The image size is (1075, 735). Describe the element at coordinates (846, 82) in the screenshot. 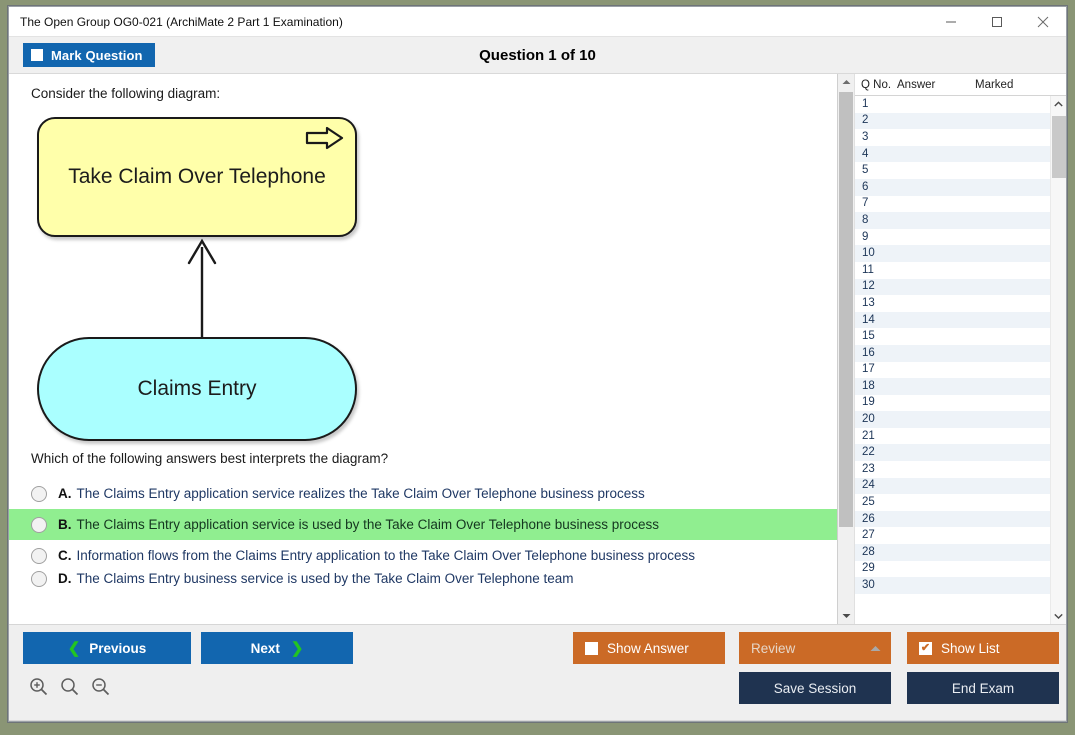

I see `scroll-up-icon` at that location.